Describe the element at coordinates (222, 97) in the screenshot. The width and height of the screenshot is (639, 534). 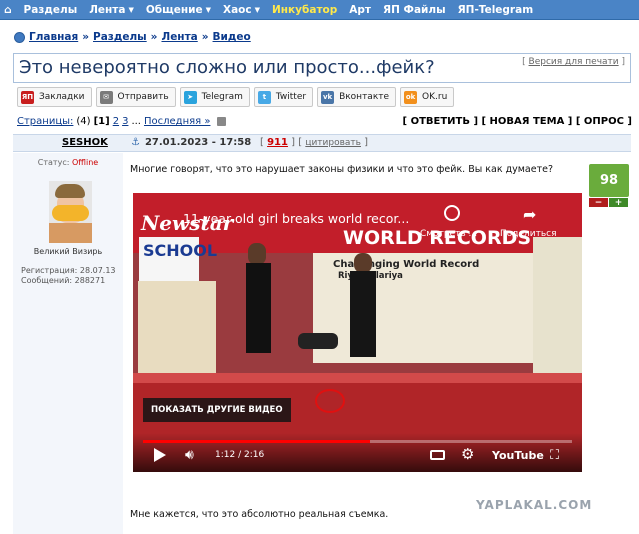
I see `share-button-label: Telegram` at that location.